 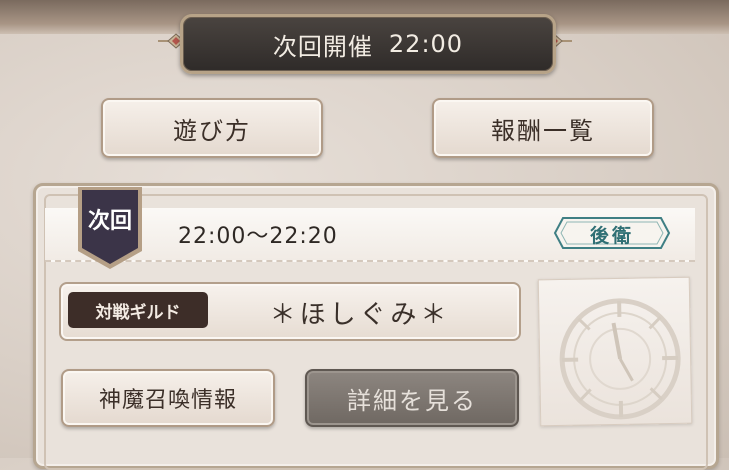 What do you see at coordinates (543, 128) in the screenshot?
I see `rewards-list-button: 報酬一覧` at bounding box center [543, 128].